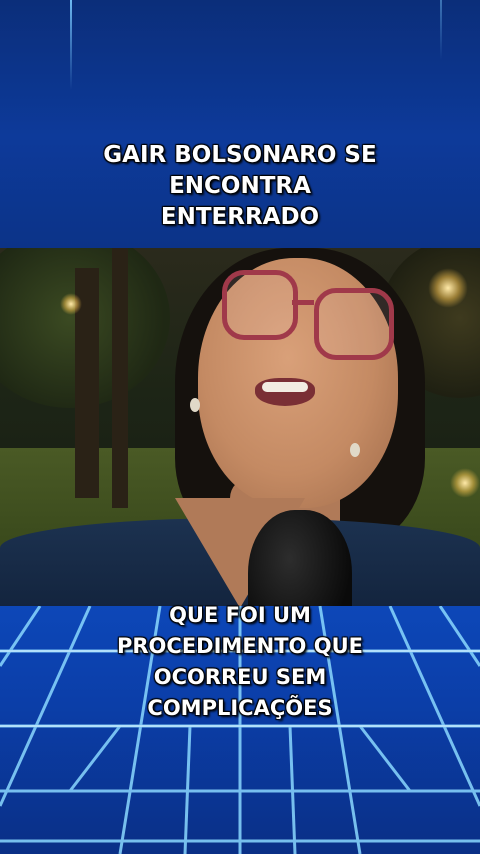 Image resolution: width=480 pixels, height=854 pixels. What do you see at coordinates (240, 708) in the screenshot?
I see `caption-line-4: COMPLICAÇÕES` at bounding box center [240, 708].